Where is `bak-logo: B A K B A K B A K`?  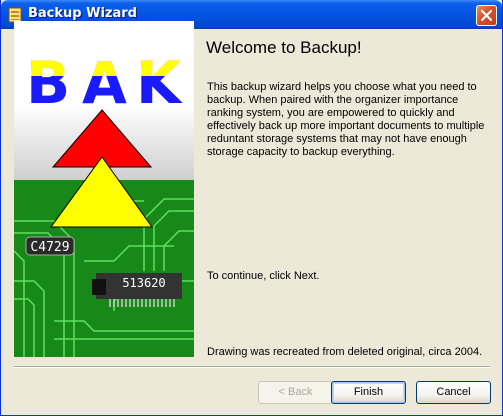 bak-logo: B A K B A K B A K is located at coordinates (104, 79).